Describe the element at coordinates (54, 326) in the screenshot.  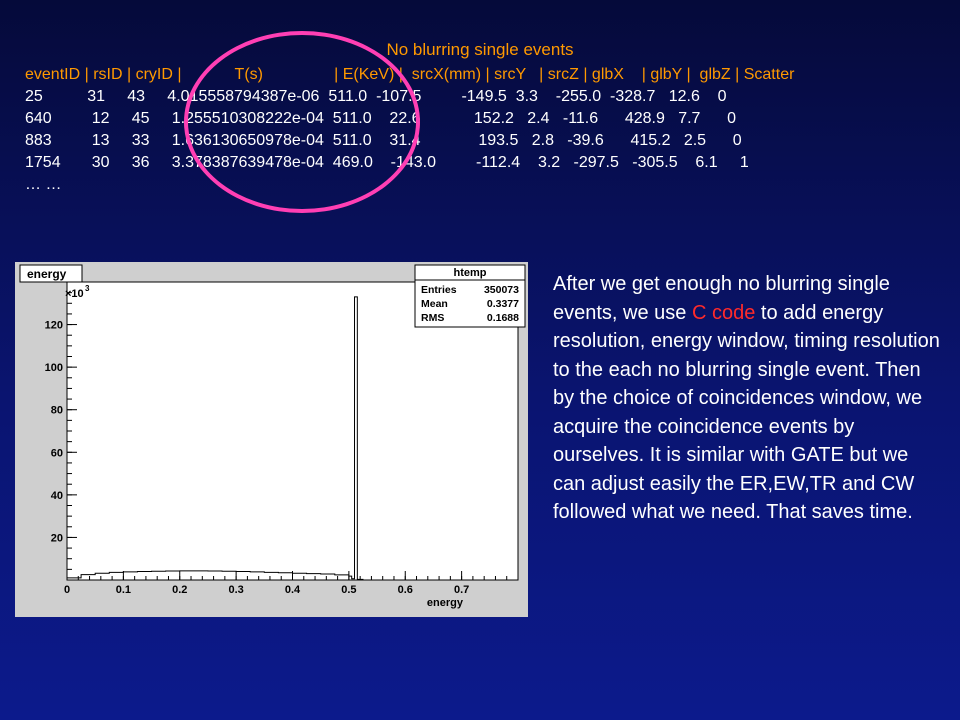
I see `y-tick-label: 120` at that location.